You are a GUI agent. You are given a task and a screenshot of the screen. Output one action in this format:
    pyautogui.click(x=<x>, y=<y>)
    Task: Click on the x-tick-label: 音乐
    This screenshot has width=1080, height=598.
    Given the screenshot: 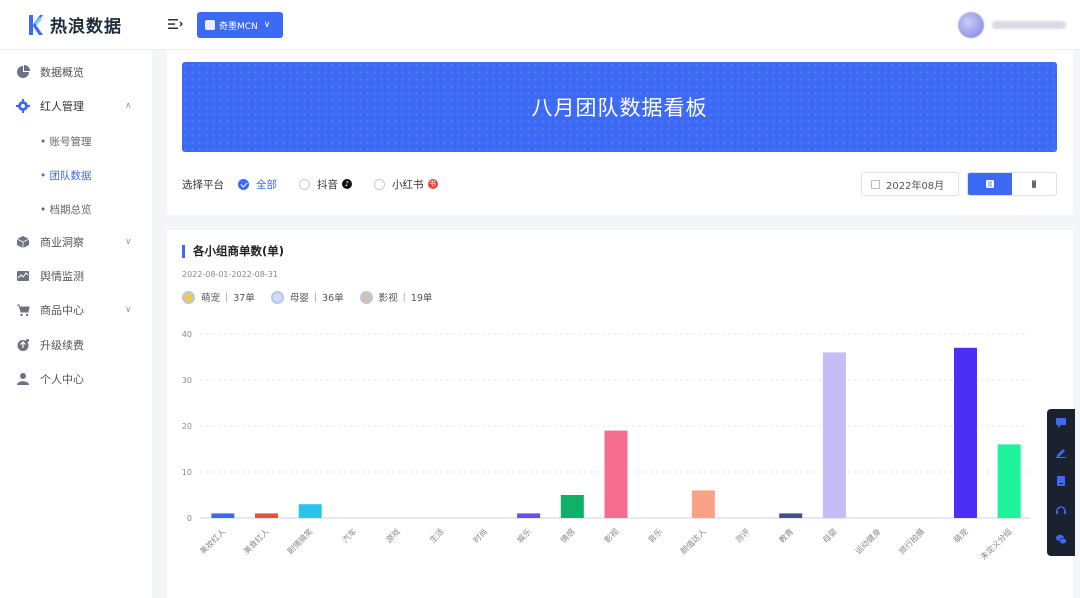 What is the action you would take?
    pyautogui.click(x=655, y=535)
    